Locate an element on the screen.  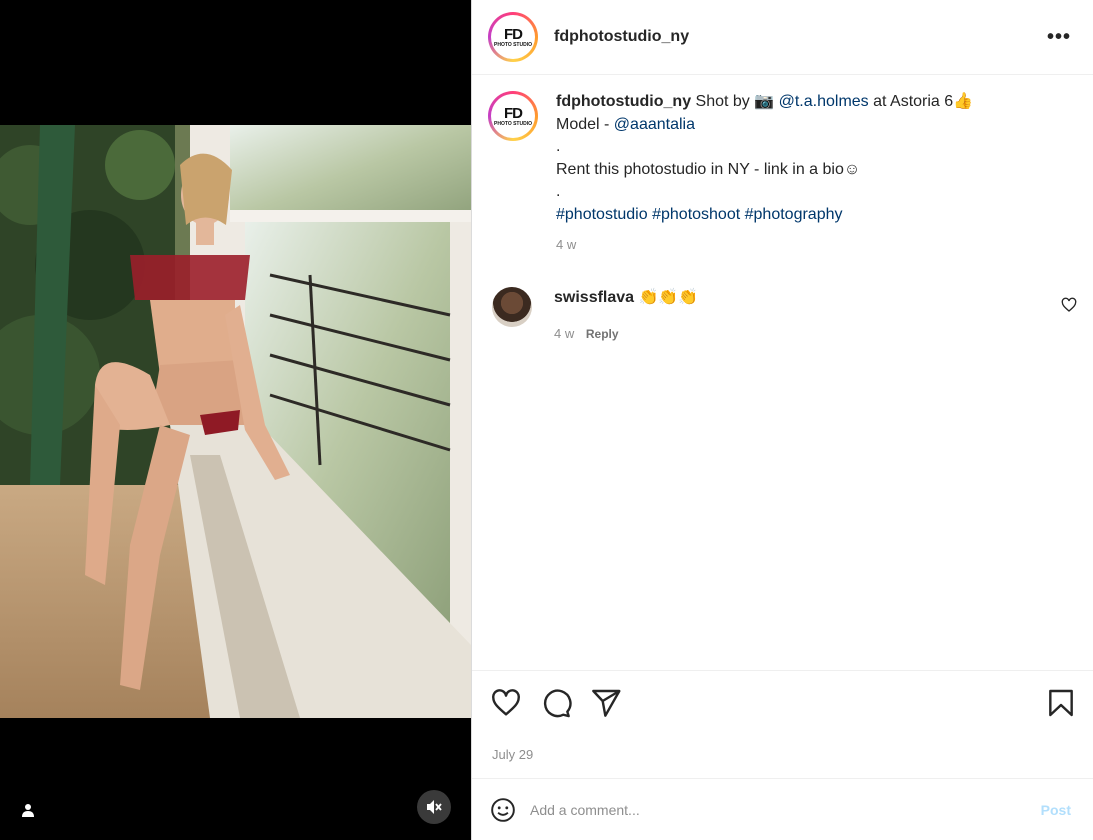
profile-avatar: FD PHOTO STUDIO is located at coordinates (513, 37).